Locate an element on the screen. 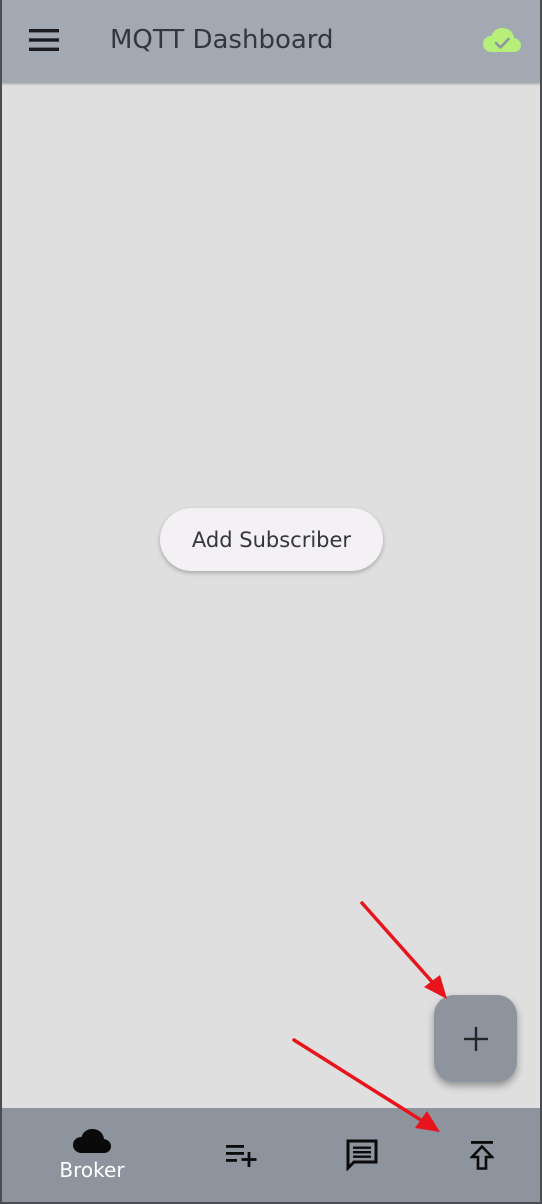 The image size is (542, 1204). bottom-navigation: Broker is located at coordinates (271, 1155).